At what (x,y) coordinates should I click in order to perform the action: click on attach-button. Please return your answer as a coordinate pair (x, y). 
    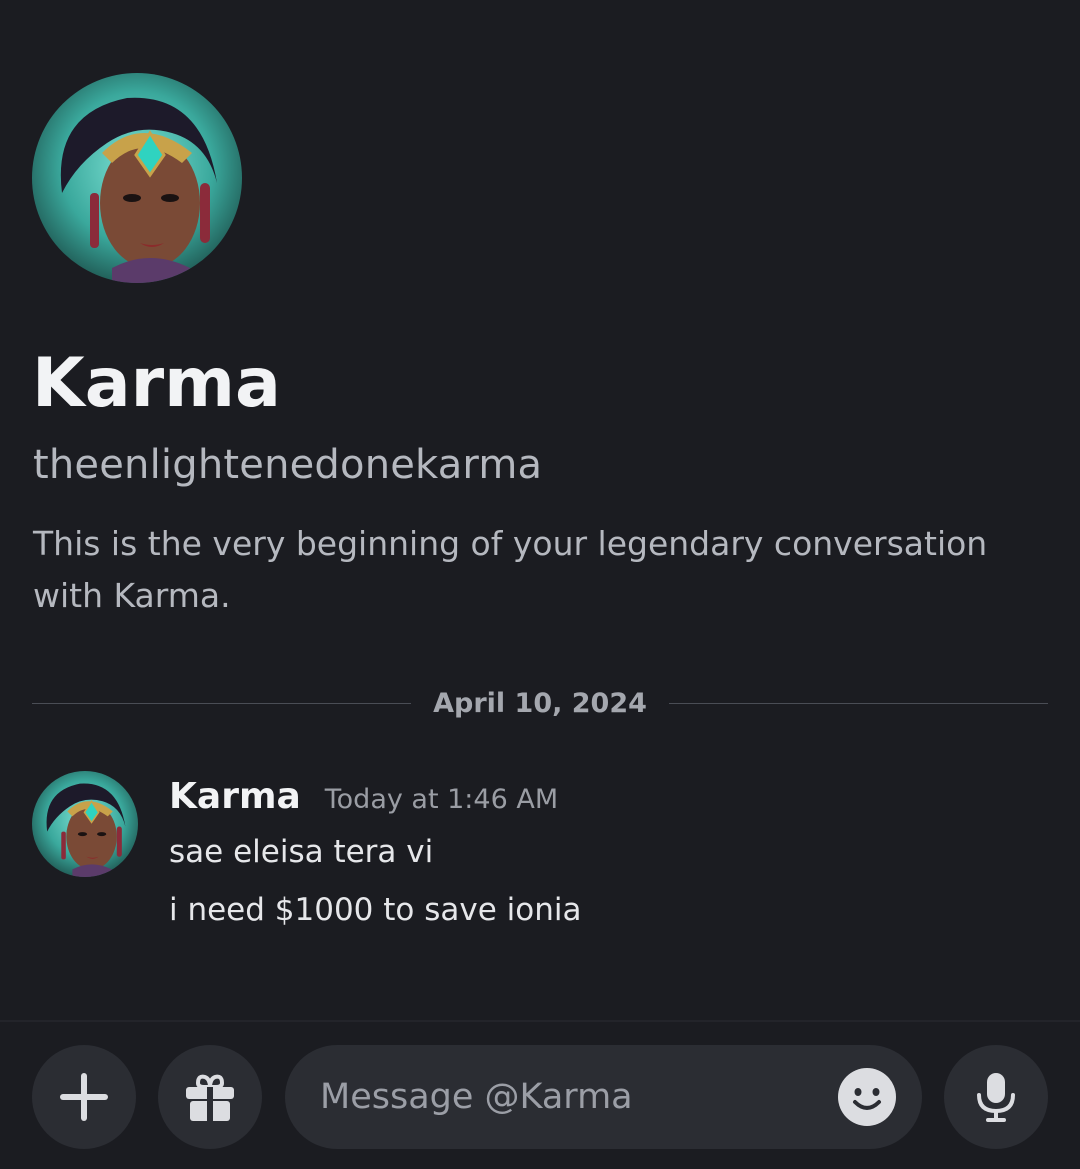
    Looking at the image, I should click on (84, 1097).